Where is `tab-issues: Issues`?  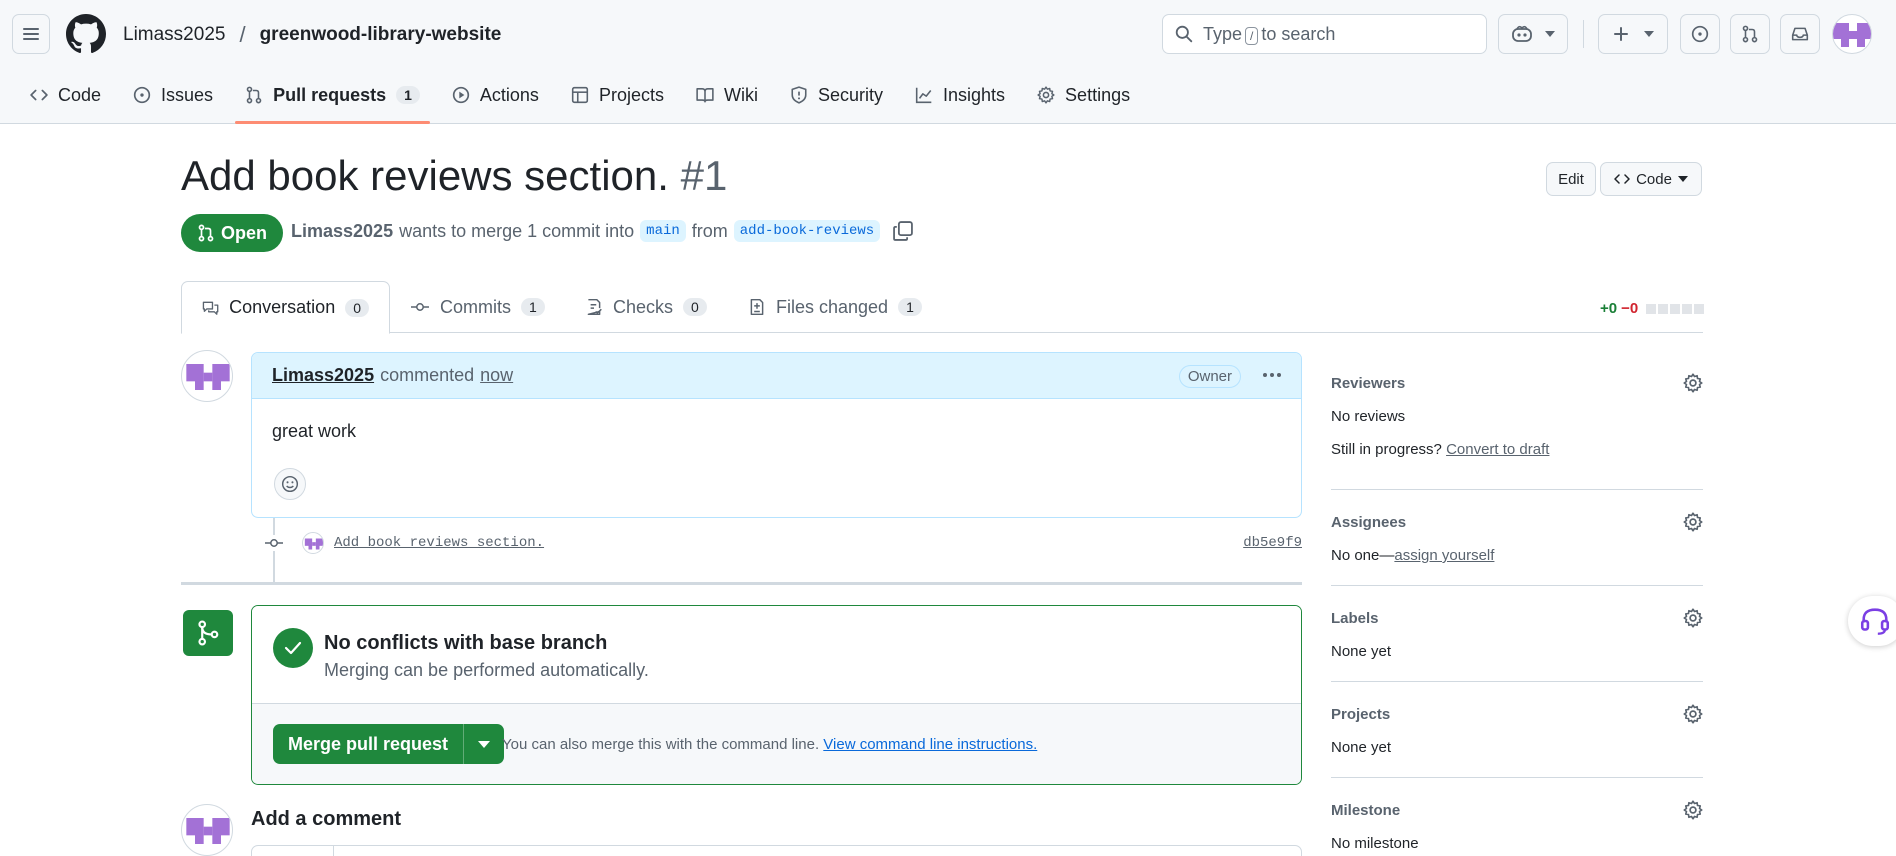
tab-issues: Issues is located at coordinates (173, 95).